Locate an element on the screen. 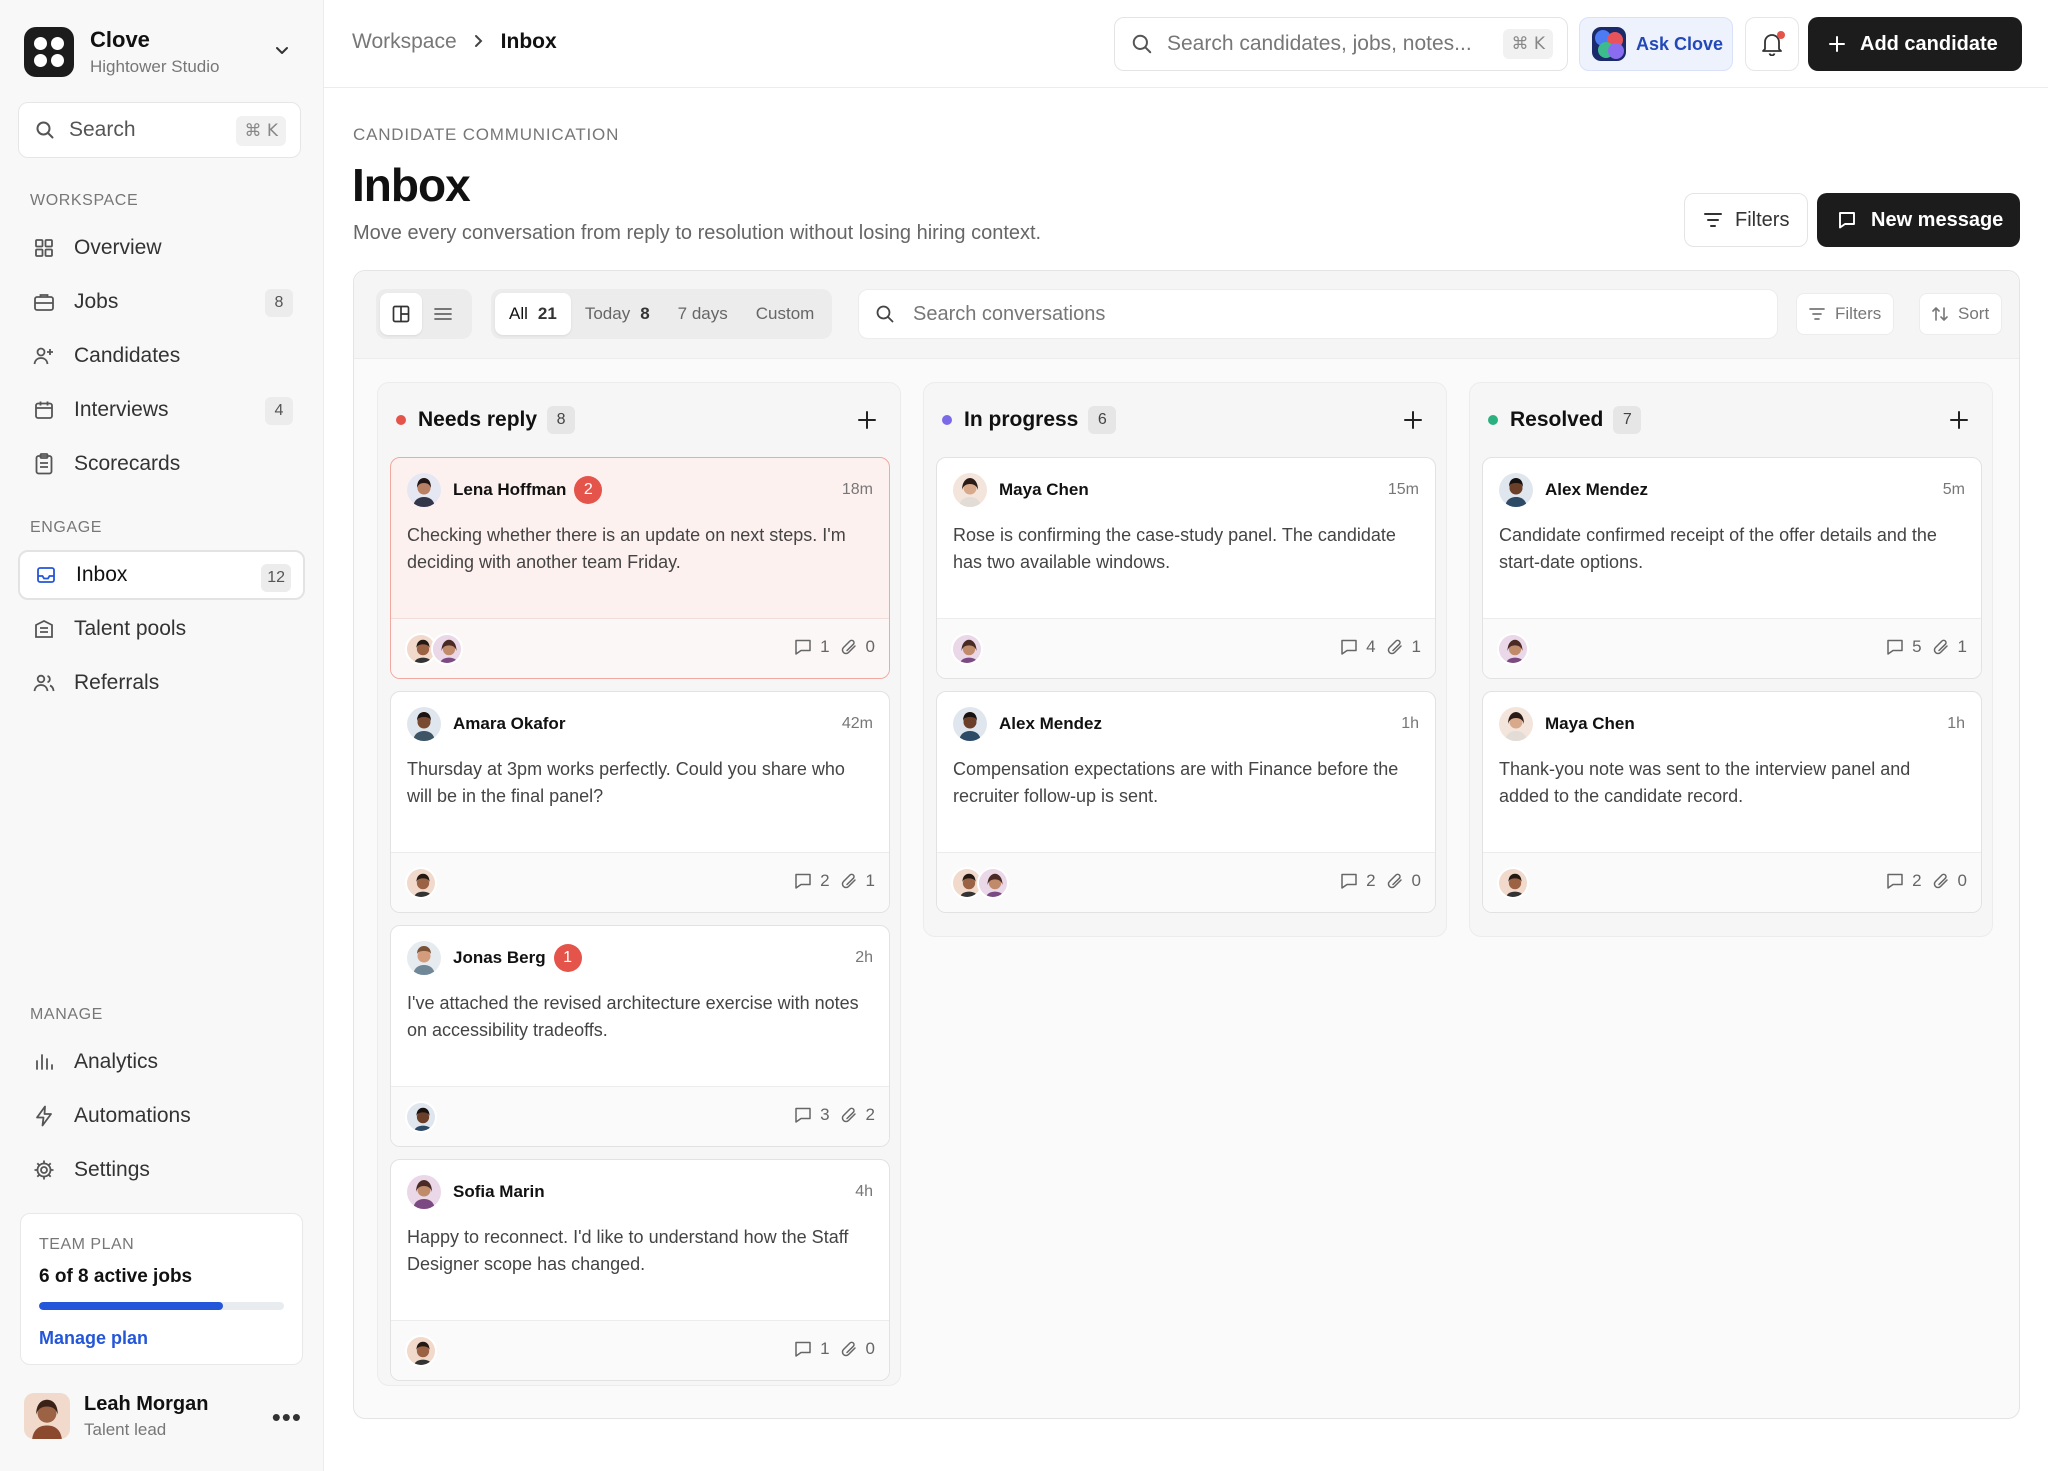 The width and height of the screenshot is (2048, 1471). sidebar-item-inbox: Inbox 12 is located at coordinates (161, 575).